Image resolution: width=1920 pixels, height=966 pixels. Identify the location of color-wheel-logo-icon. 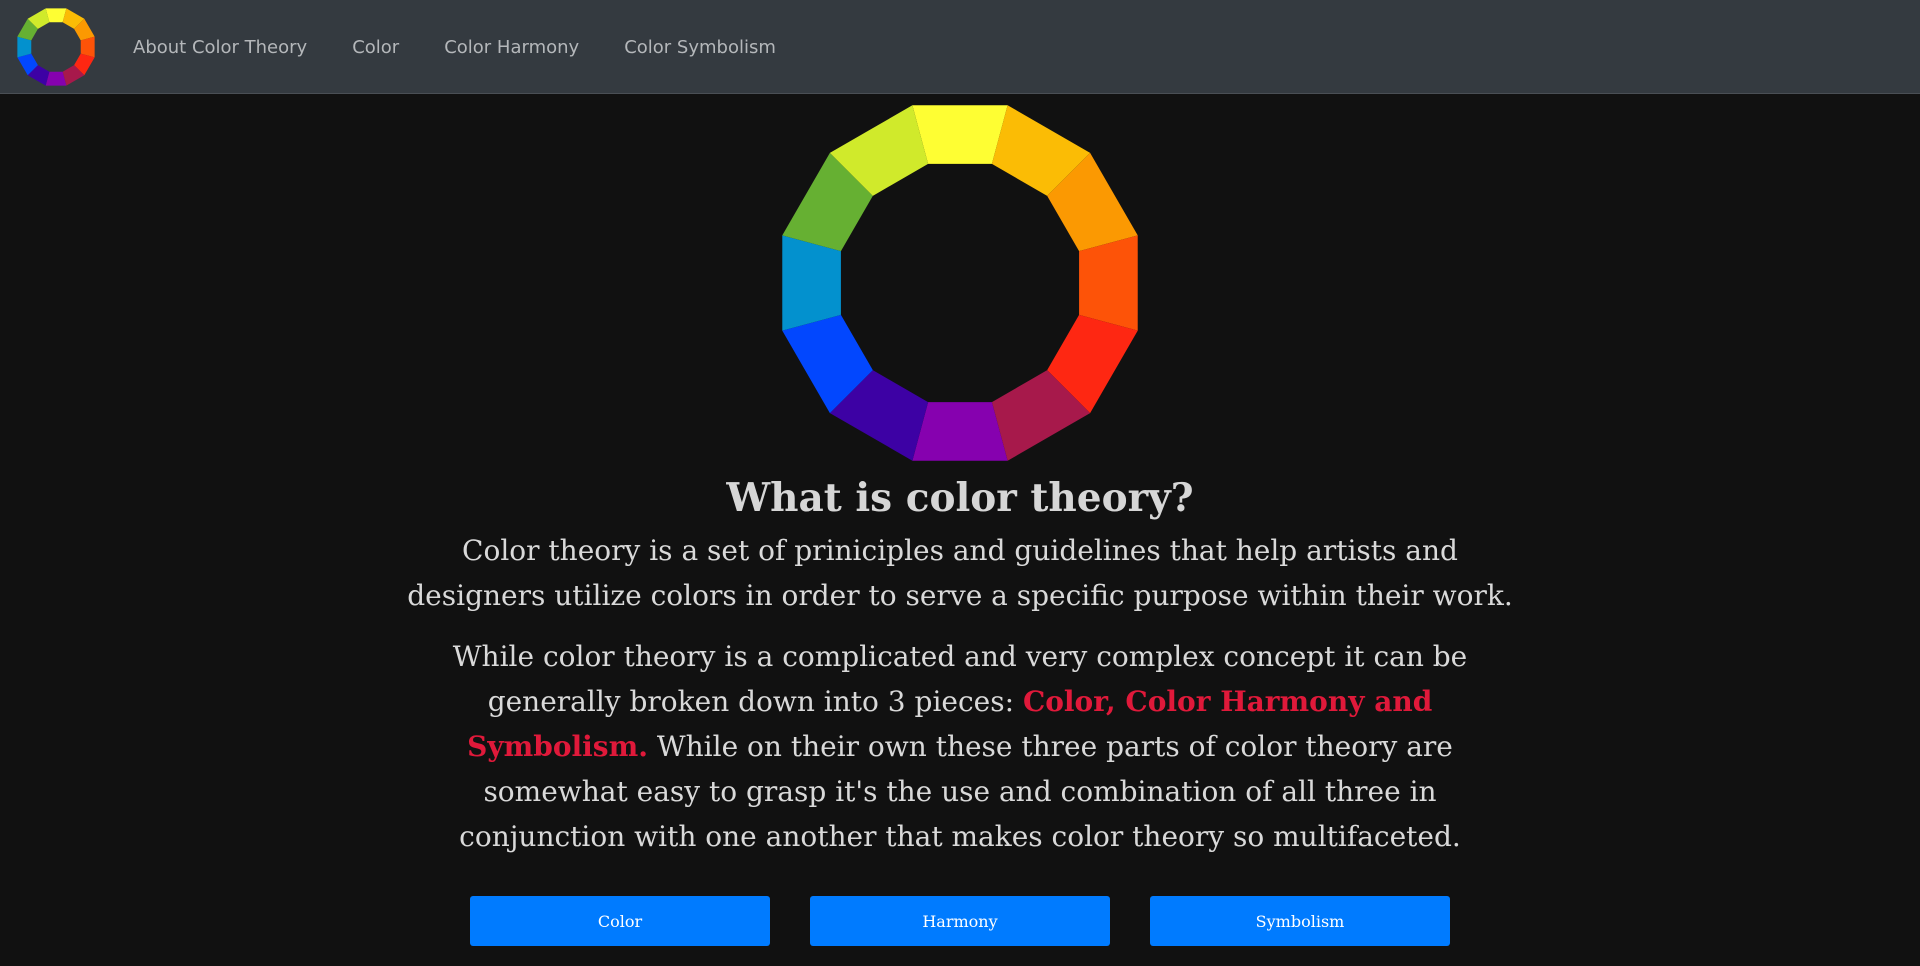
(56, 47).